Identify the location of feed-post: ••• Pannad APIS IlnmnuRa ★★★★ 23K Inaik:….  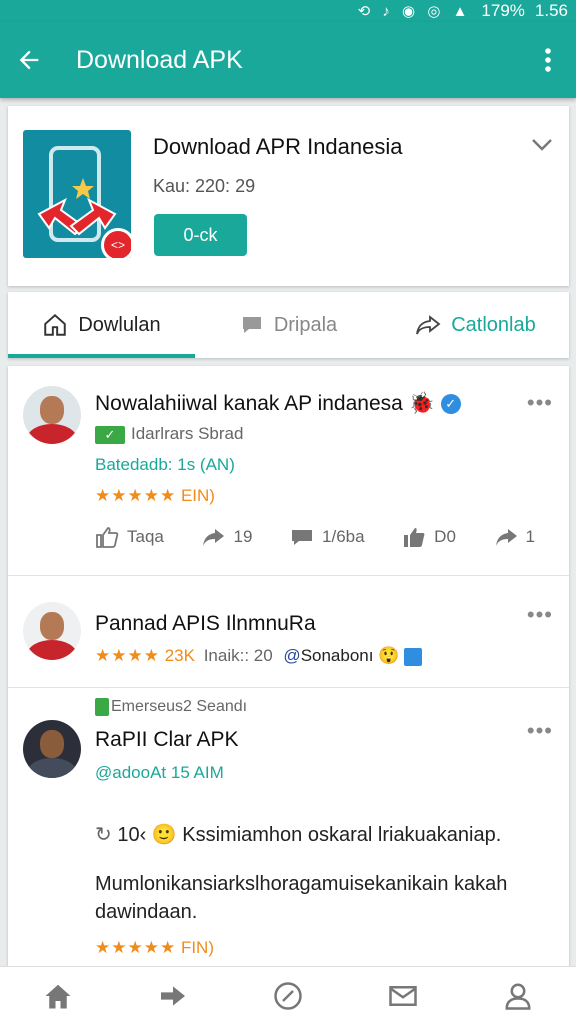
(288, 632).